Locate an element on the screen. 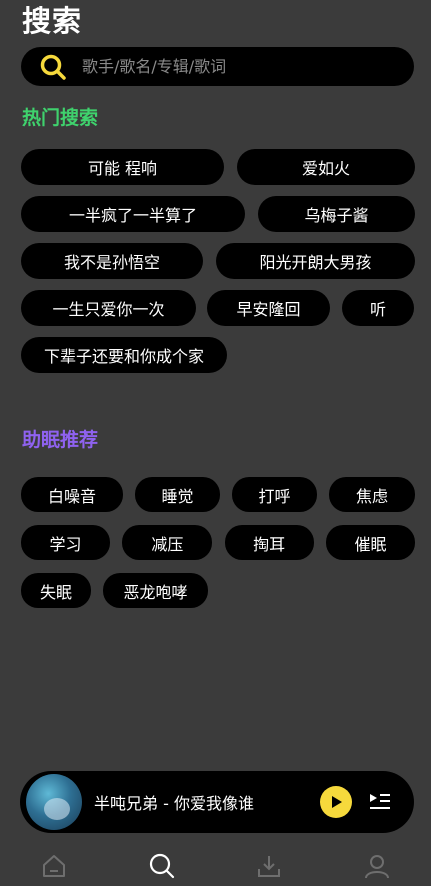  playlist-icon is located at coordinates (380, 801).